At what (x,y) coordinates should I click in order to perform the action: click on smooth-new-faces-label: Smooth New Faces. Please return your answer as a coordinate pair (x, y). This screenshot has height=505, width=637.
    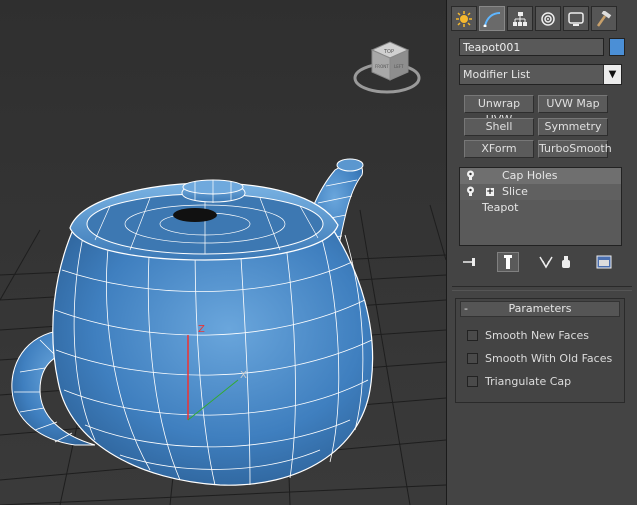
    Looking at the image, I should click on (537, 335).